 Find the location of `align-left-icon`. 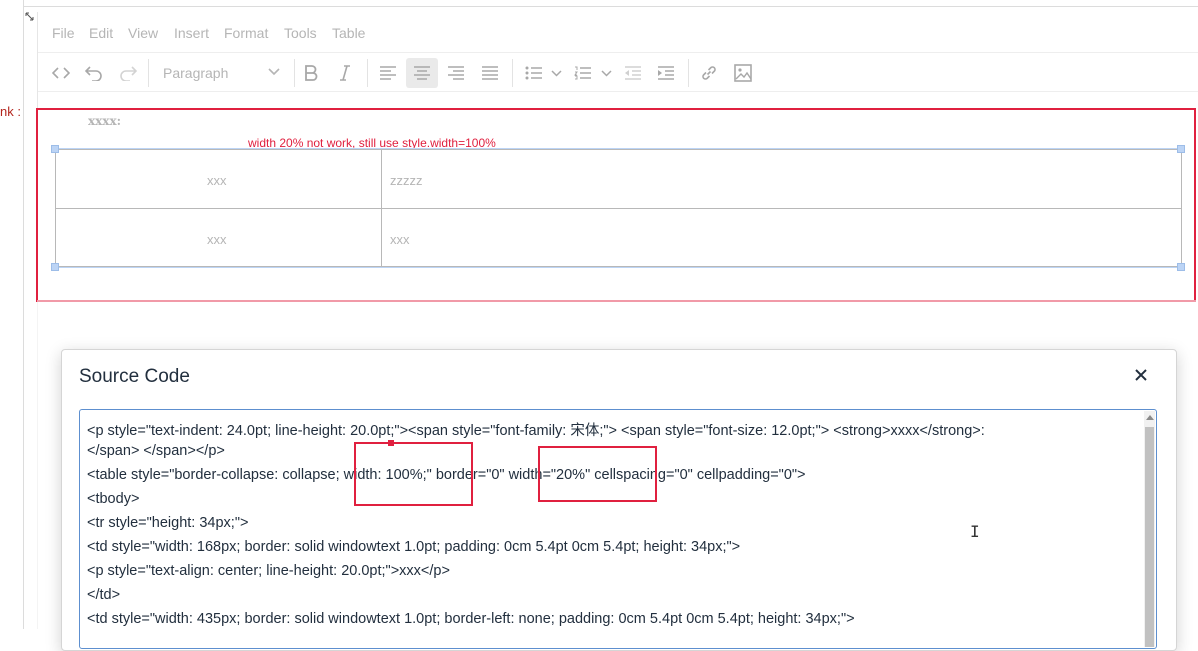

align-left-icon is located at coordinates (388, 73).